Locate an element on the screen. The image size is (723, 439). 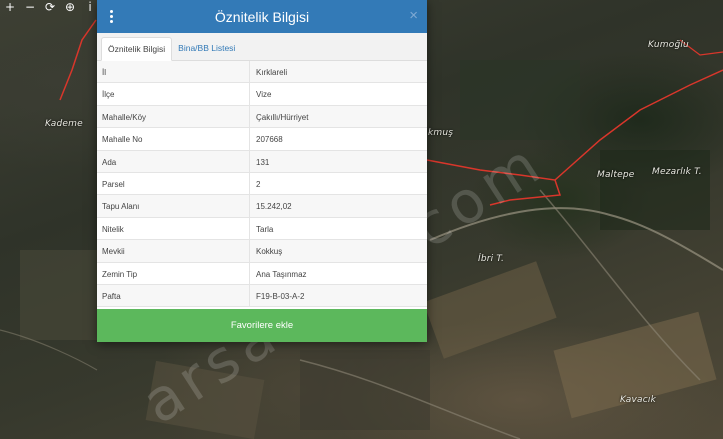
row-label: Mahalle/Köy is located at coordinates (173, 116).